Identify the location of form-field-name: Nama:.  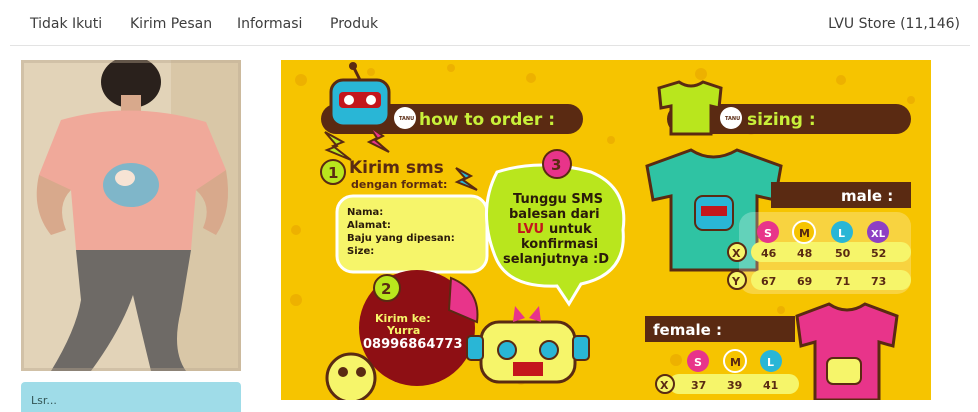
(365, 212).